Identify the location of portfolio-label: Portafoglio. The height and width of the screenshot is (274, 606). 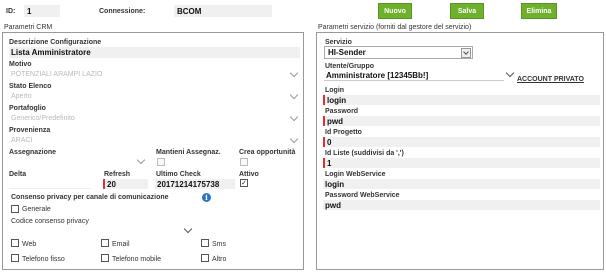
(27, 108).